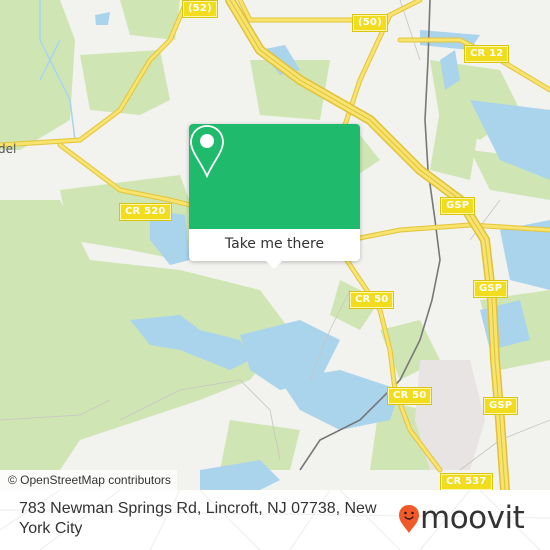 Image resolution: width=550 pixels, height=550 pixels. What do you see at coordinates (274, 176) in the screenshot?
I see `popup-header` at bounding box center [274, 176].